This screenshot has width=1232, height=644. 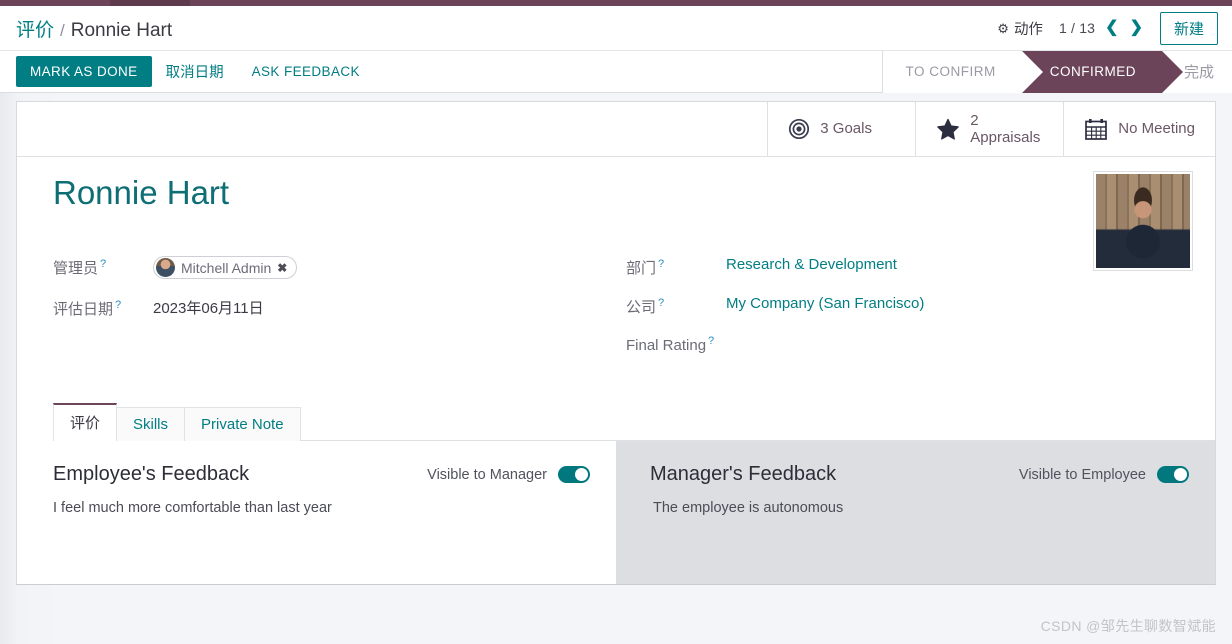 I want to click on stage-confirmed: CONFIRMED, so click(x=1102, y=71).